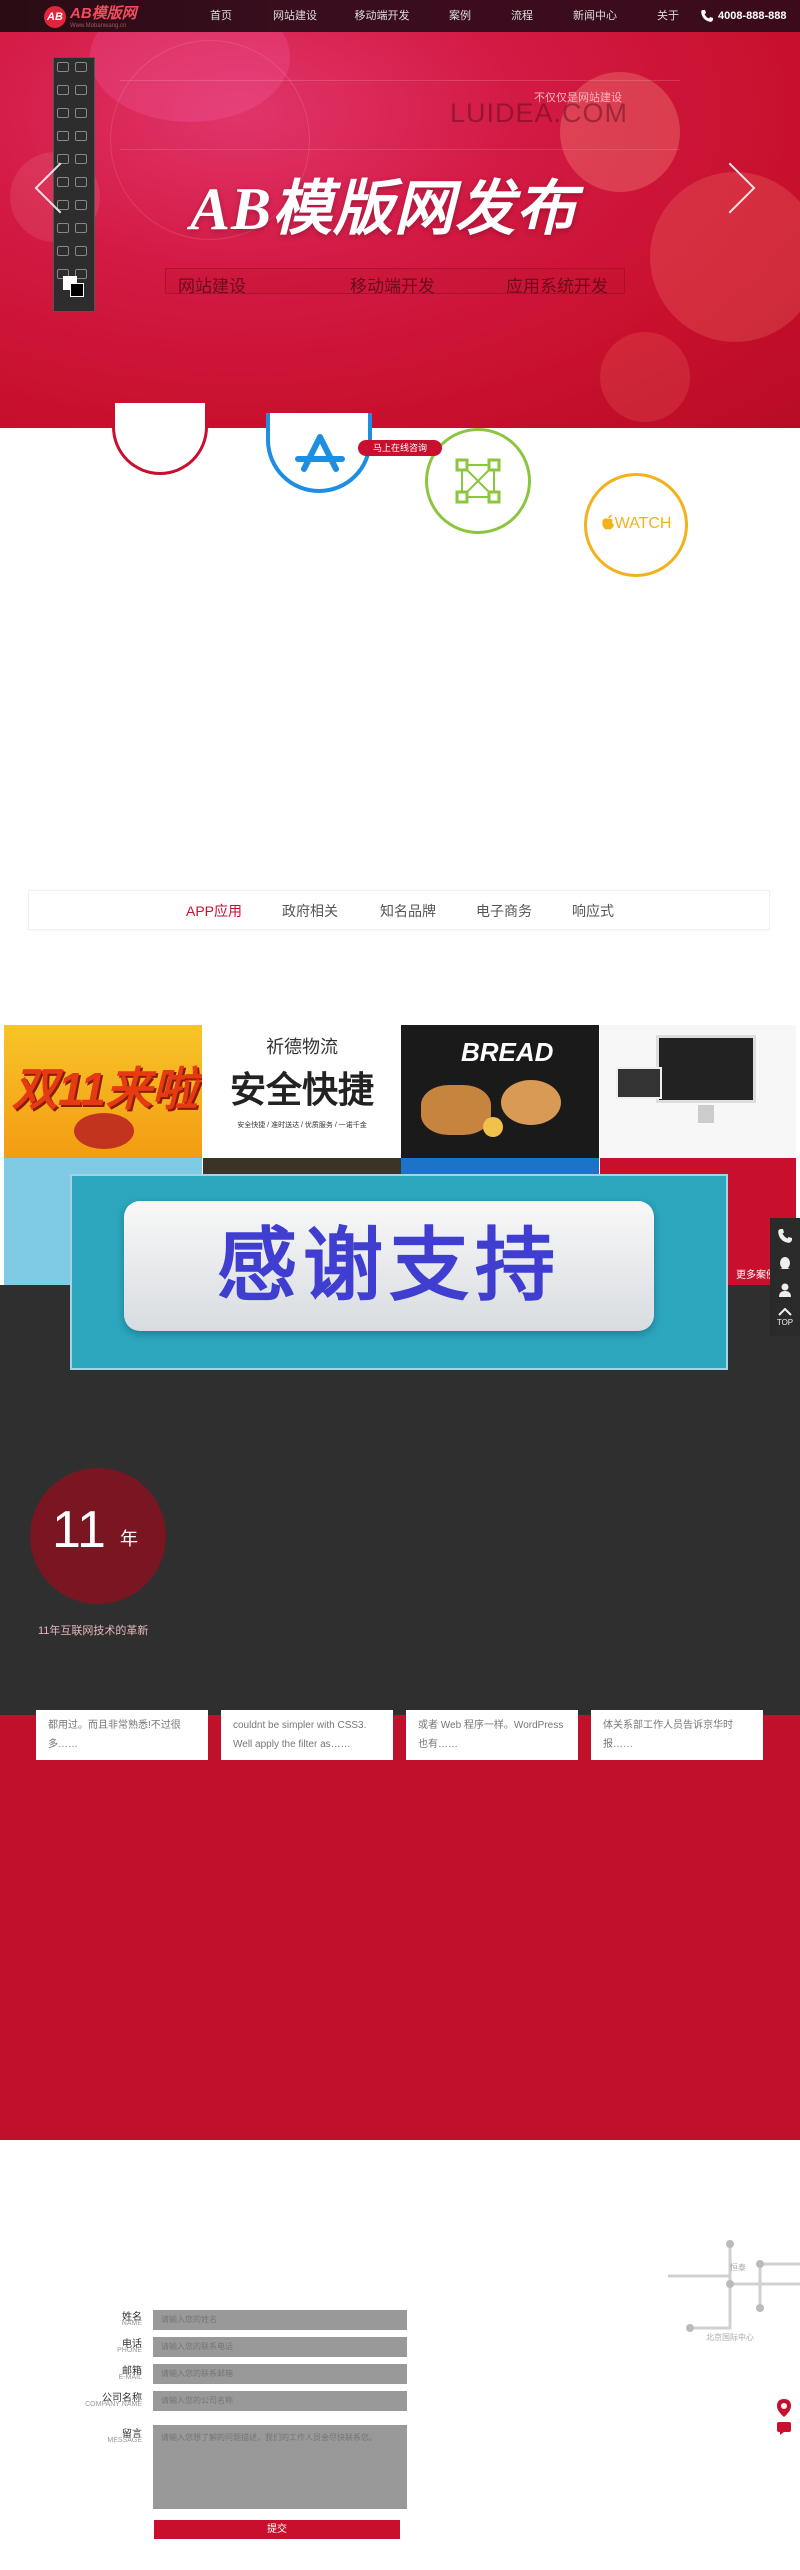 The image size is (800, 2570). What do you see at coordinates (752, 16) in the screenshot?
I see `hotline-number: 4008-888-888` at bounding box center [752, 16].